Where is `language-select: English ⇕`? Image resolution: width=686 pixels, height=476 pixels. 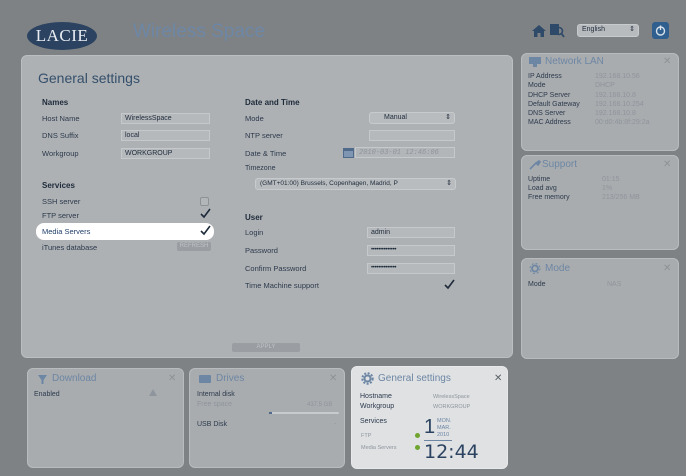 language-select: English ⇕ is located at coordinates (608, 30).